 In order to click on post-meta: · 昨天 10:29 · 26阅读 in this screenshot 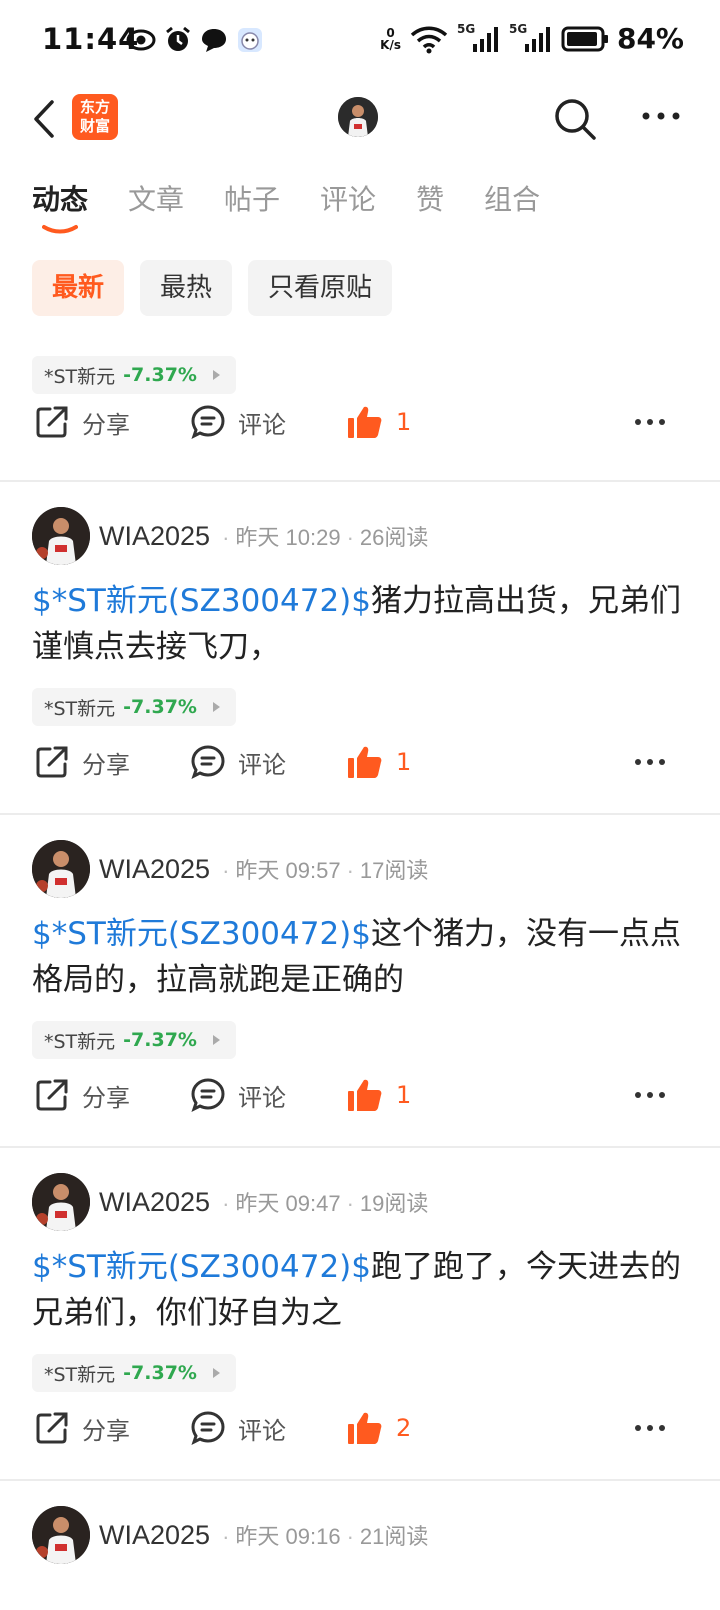, I will do `click(325, 537)`.